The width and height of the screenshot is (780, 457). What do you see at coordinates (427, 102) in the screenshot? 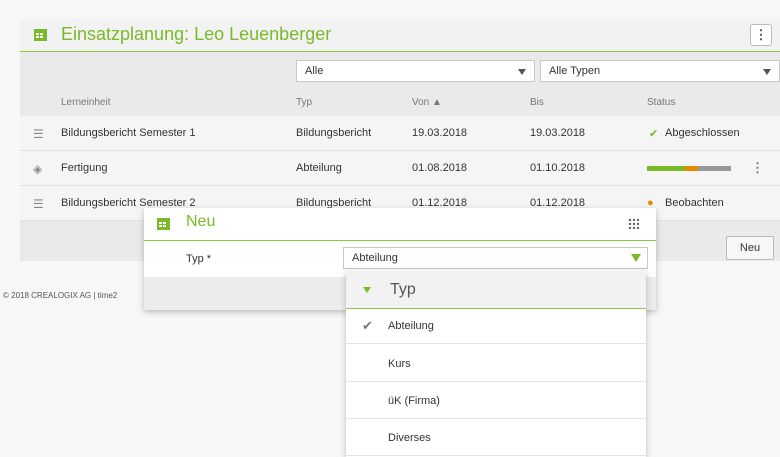
I see `col-header-von: Von ▲` at bounding box center [427, 102].